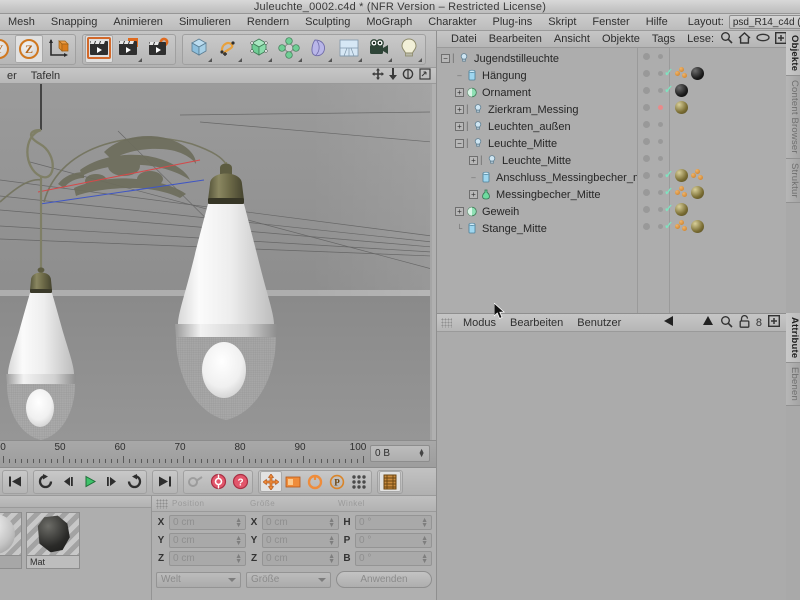  I want to click on next-key-button, so click(134, 481).